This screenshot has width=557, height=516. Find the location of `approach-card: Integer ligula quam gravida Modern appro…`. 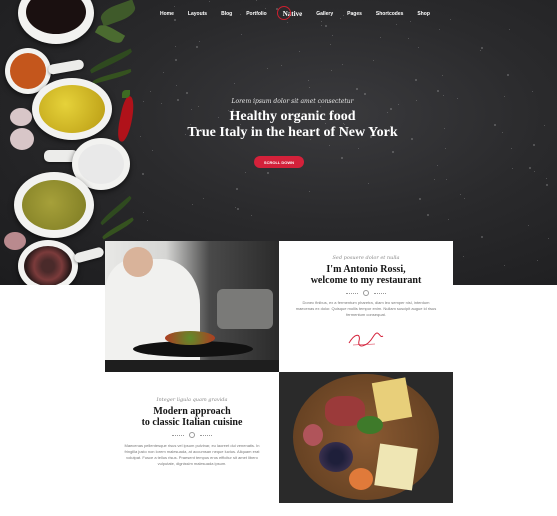

approach-card: Integer ligula quam gravida Modern appro… is located at coordinates (192, 437).